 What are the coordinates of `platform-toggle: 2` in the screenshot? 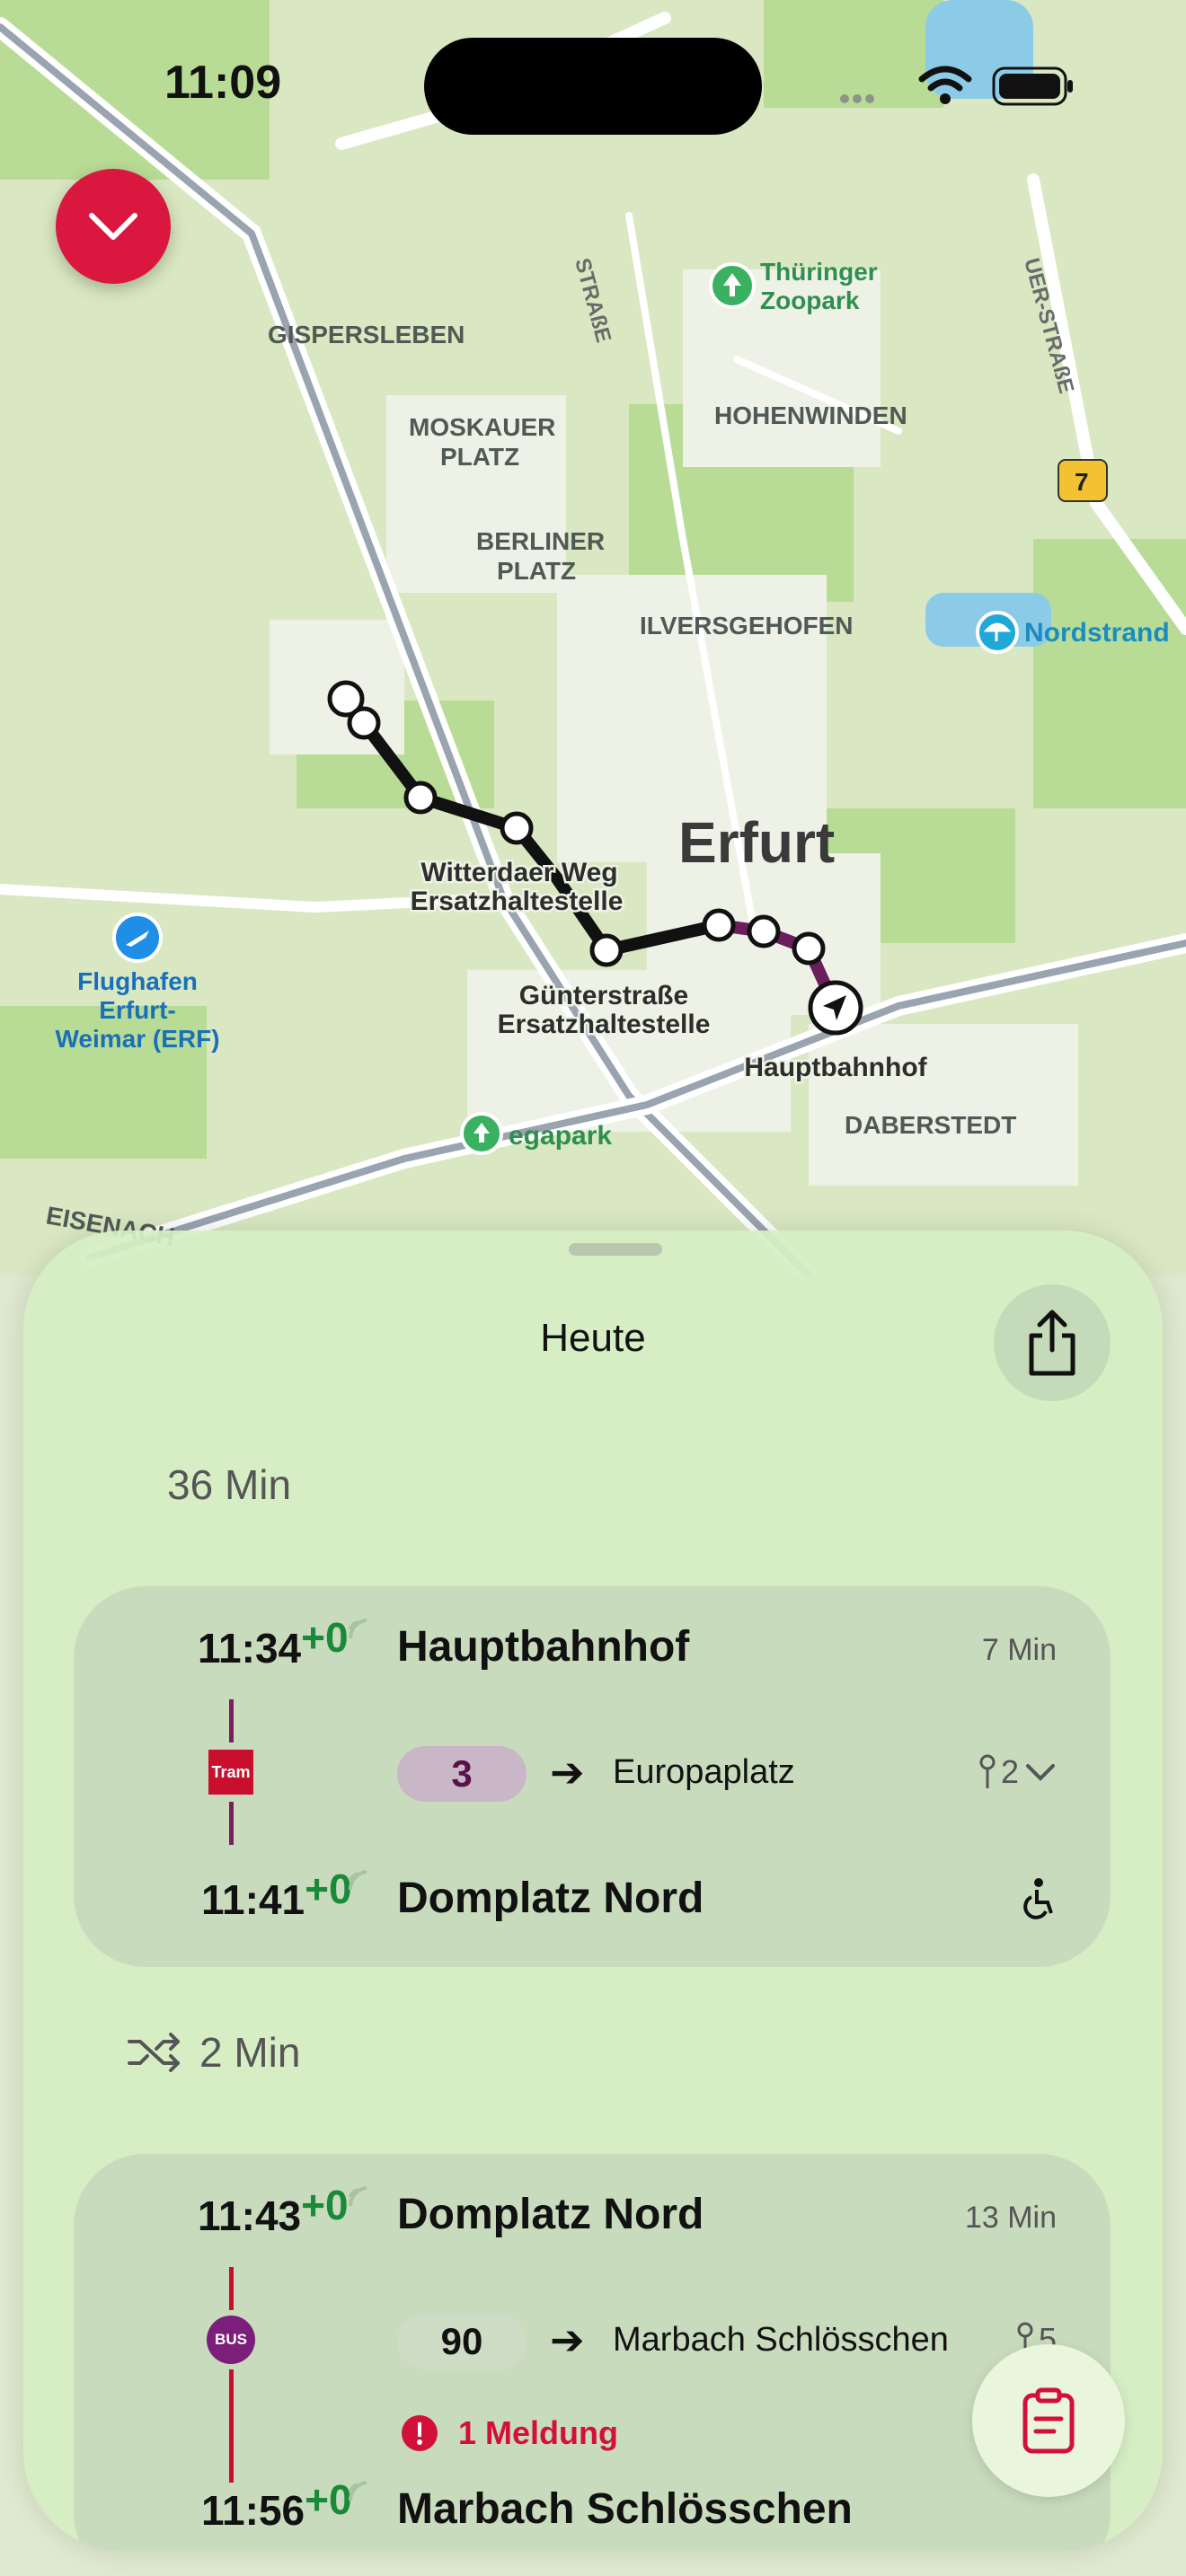 It's located at (1018, 1772).